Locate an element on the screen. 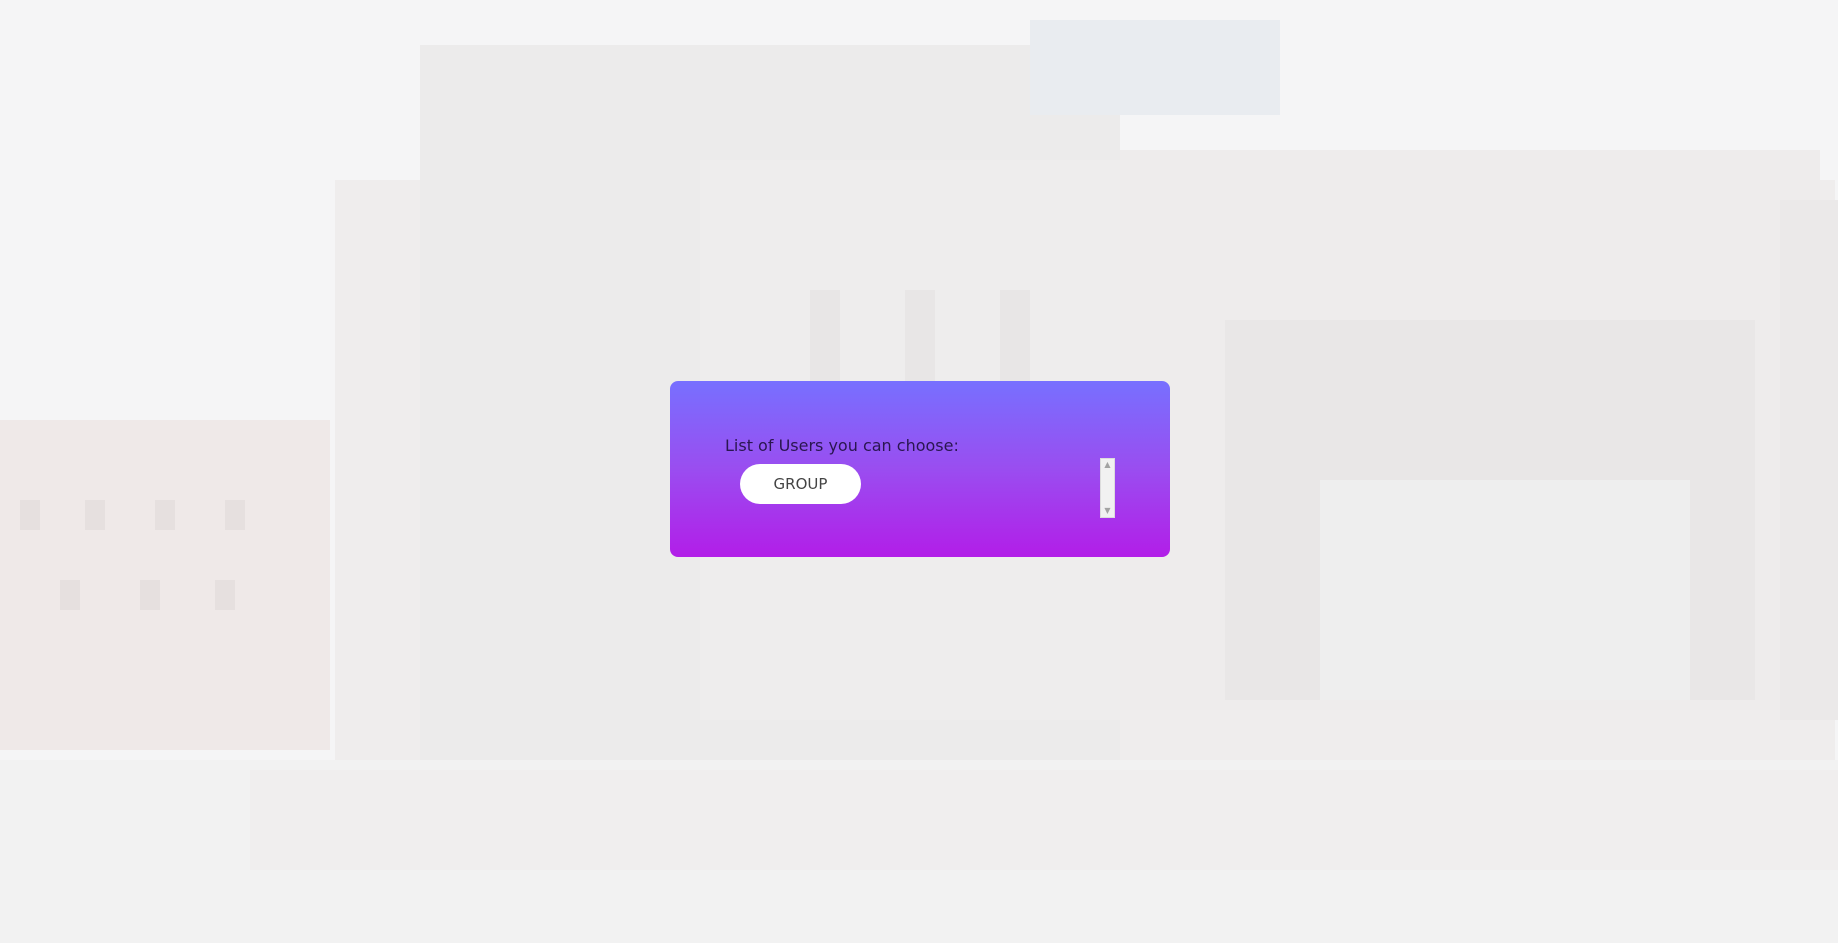 The width and height of the screenshot is (1838, 943). scroll-up-arrow-icon: ▲ is located at coordinates (1107, 465).